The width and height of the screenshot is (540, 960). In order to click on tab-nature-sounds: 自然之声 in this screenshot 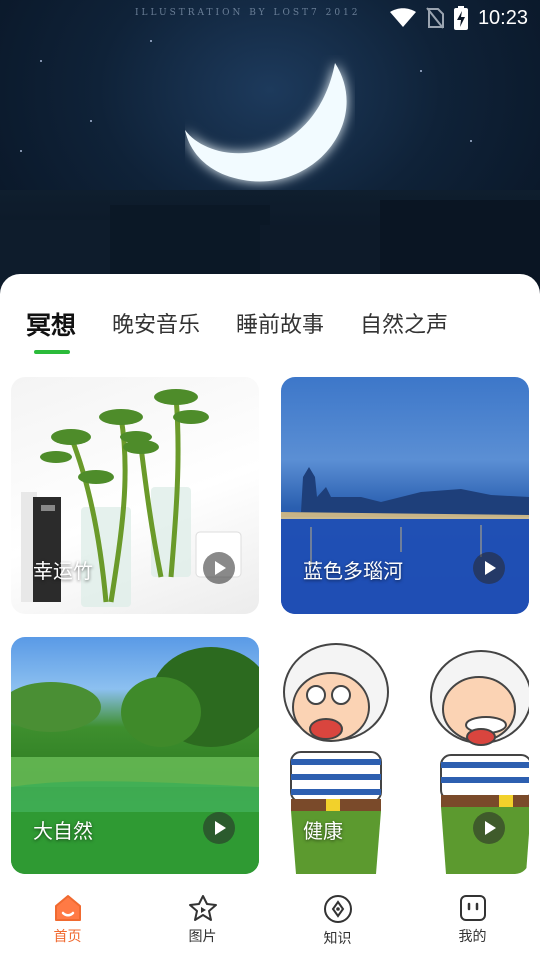, I will do `click(404, 326)`.